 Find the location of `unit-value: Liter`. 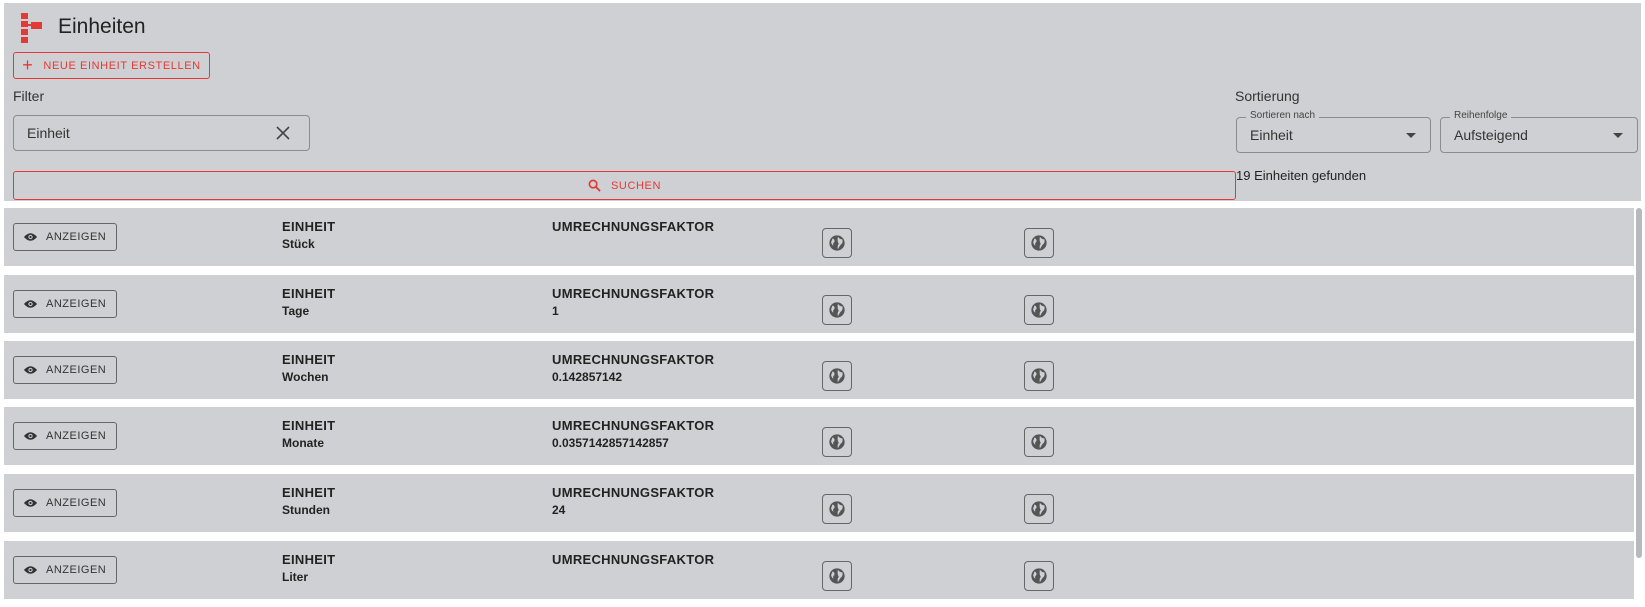

unit-value: Liter is located at coordinates (295, 577).